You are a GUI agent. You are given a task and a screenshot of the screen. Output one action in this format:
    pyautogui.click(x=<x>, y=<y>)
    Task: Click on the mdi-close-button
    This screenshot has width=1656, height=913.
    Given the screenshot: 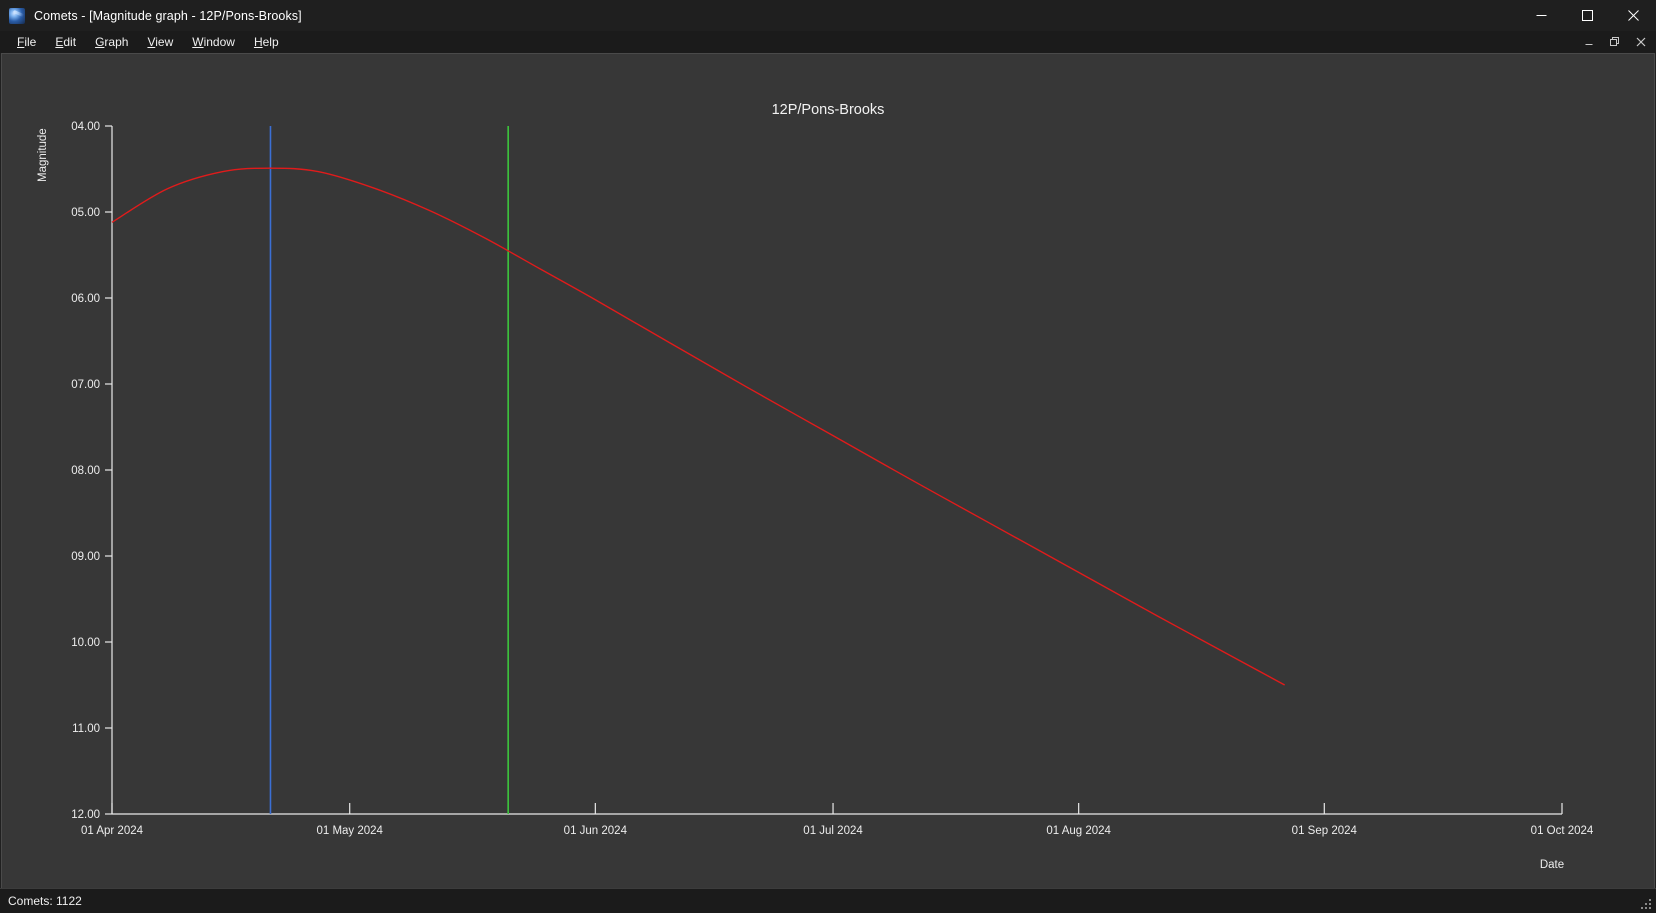 What is the action you would take?
    pyautogui.click(x=1641, y=42)
    